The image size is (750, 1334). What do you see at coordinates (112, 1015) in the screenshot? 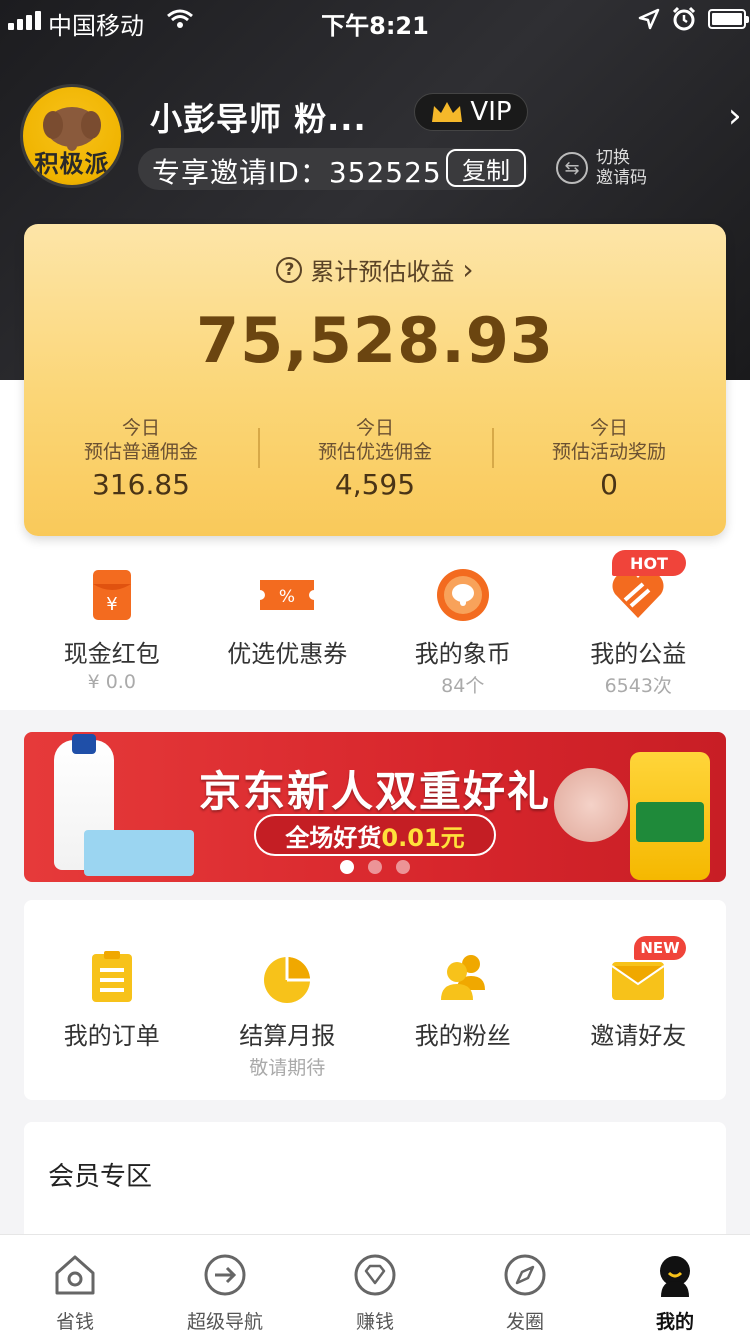
I see `feature-my-orders: 我的订单` at bounding box center [112, 1015].